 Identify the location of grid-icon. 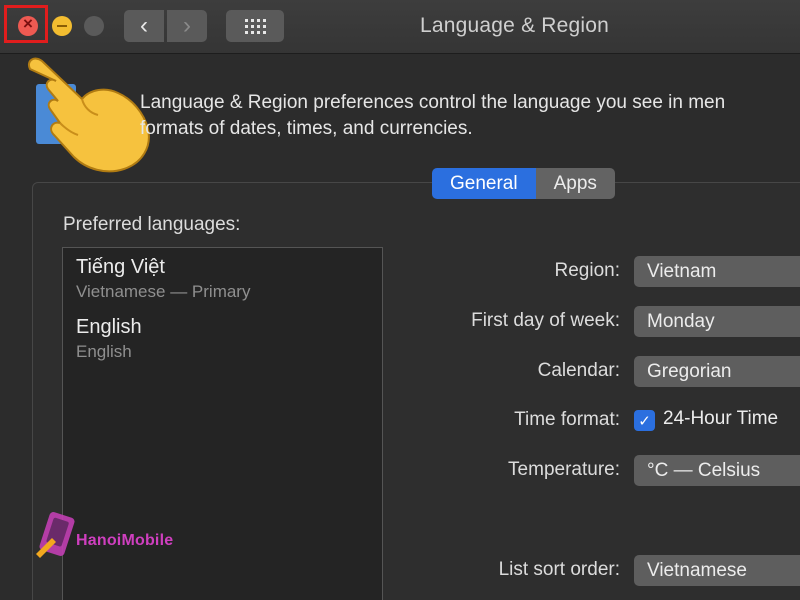
(255, 26).